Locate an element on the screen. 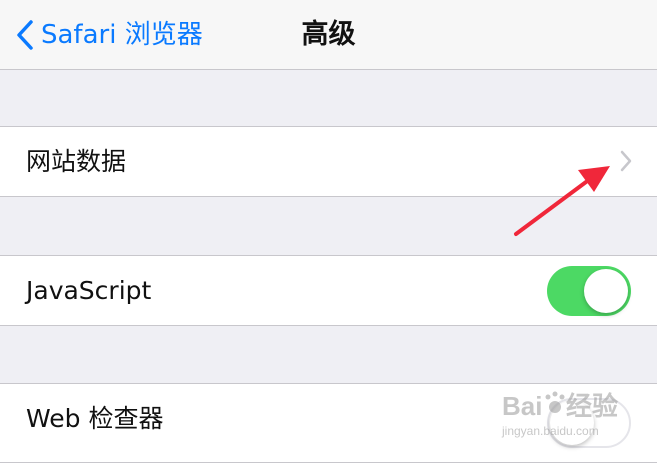 The image size is (657, 463). javascript-label: JavaScript is located at coordinates (89, 290).